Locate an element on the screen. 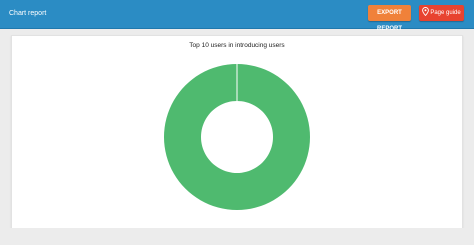  page-guide-button: Page guide is located at coordinates (441, 13).